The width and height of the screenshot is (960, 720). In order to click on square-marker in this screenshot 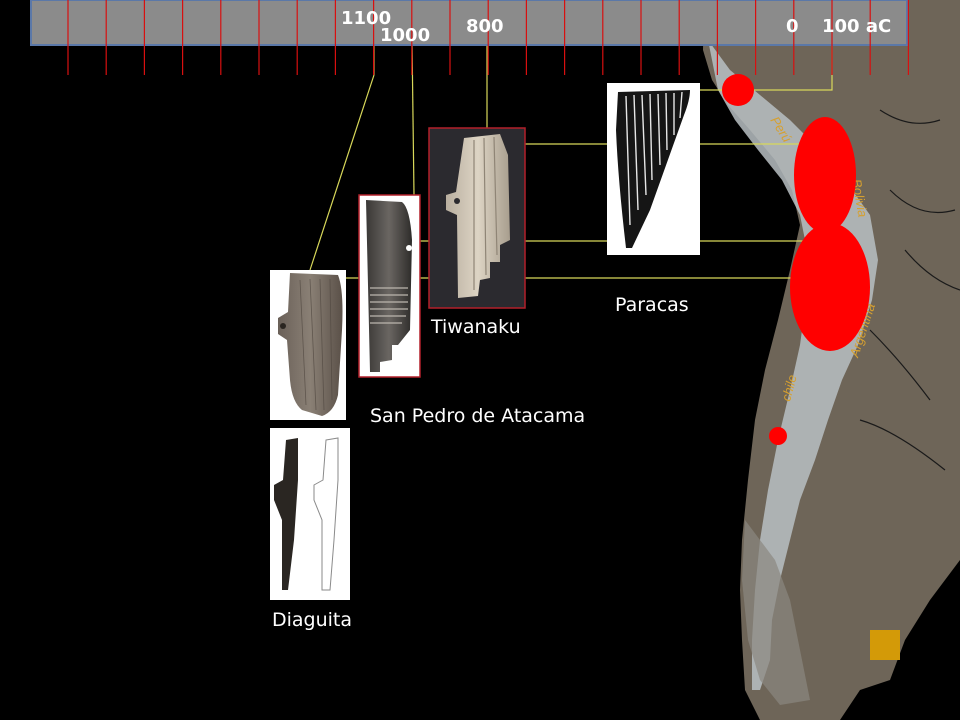, I will do `click(885, 645)`.